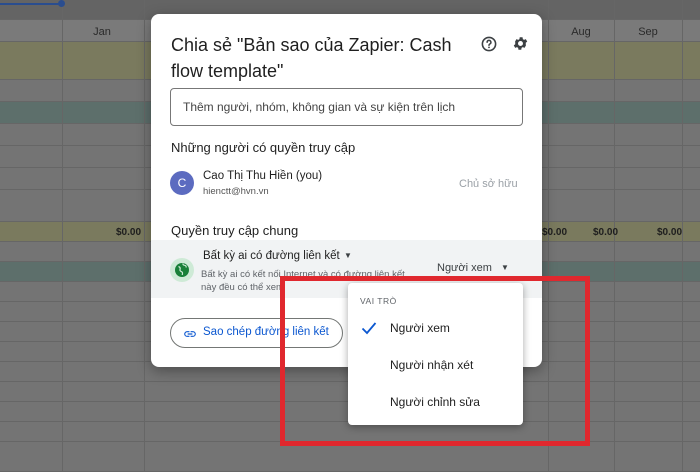 The image size is (700, 472). Describe the element at coordinates (182, 183) in the screenshot. I see `avatar: C` at that location.